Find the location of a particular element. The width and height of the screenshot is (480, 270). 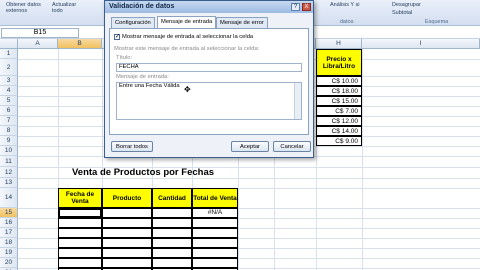

col-header-a: A is located at coordinates (38, 44).